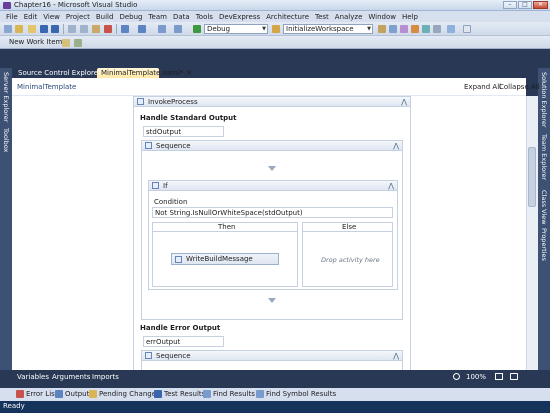 The image size is (550, 413). What do you see at coordinates (499, 376) in the screenshot?
I see `fit-to-screen-icon` at bounding box center [499, 376].